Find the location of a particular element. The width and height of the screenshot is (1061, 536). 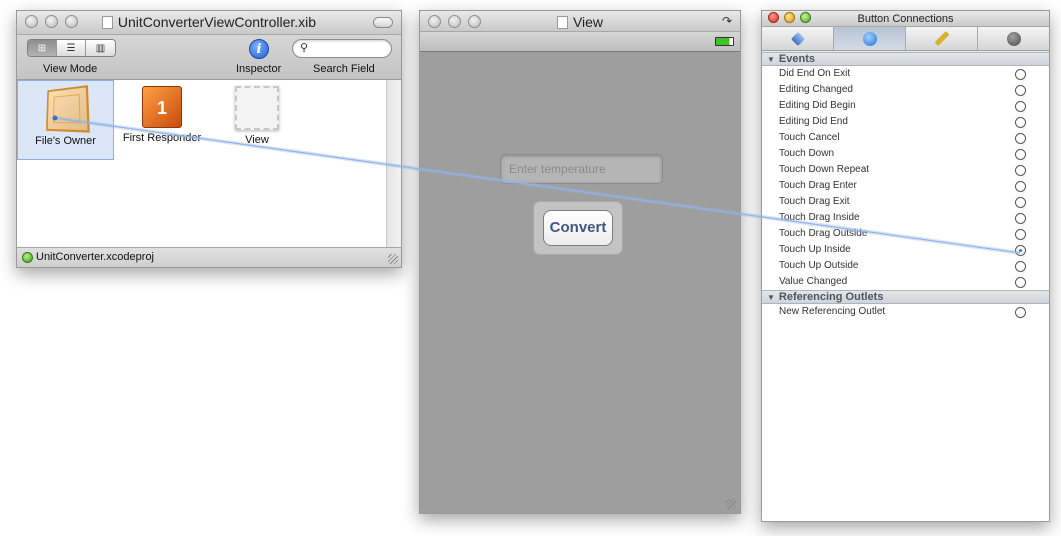

view-titlebar: View ↷ is located at coordinates (580, 21).